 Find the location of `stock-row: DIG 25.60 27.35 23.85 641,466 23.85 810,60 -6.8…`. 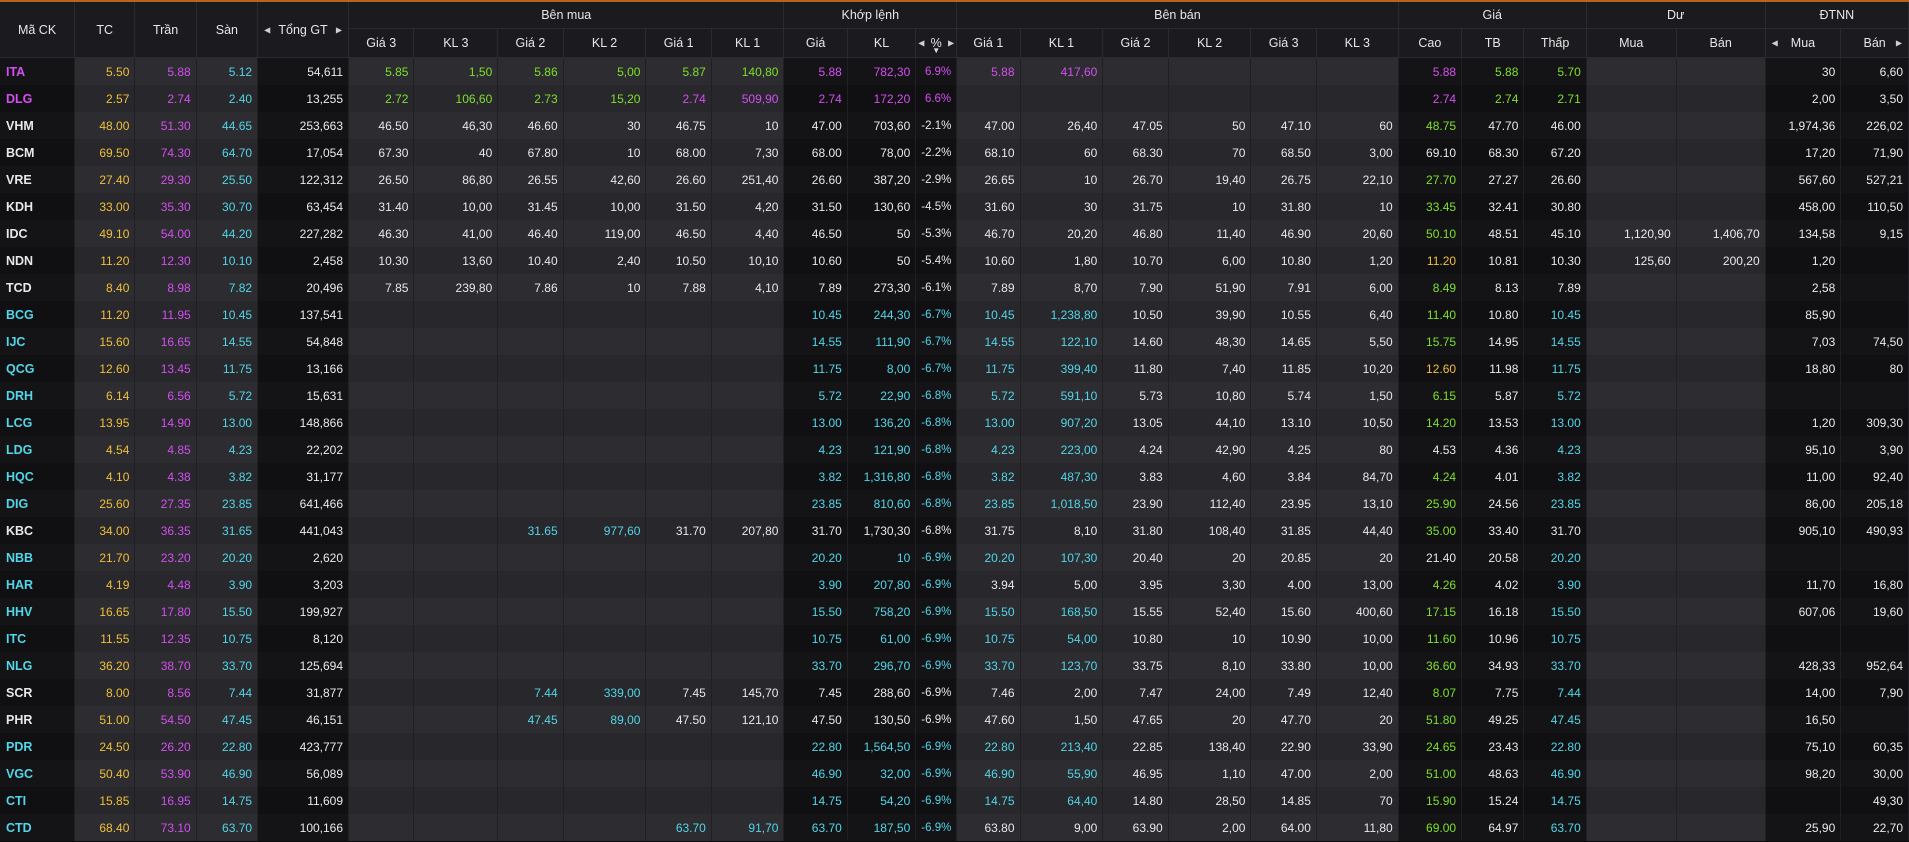

stock-row: DIG 25.60 27.35 23.85 641,466 23.85 810,60 -6.8… is located at coordinates (954, 503).